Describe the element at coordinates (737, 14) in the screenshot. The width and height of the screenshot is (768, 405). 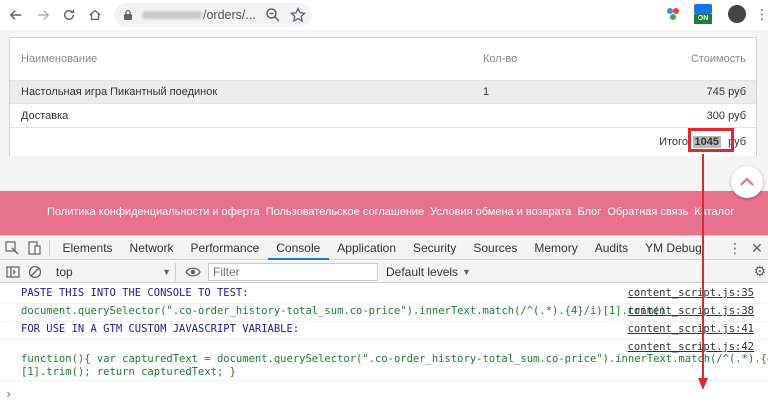
I see `profile-avatar` at that location.